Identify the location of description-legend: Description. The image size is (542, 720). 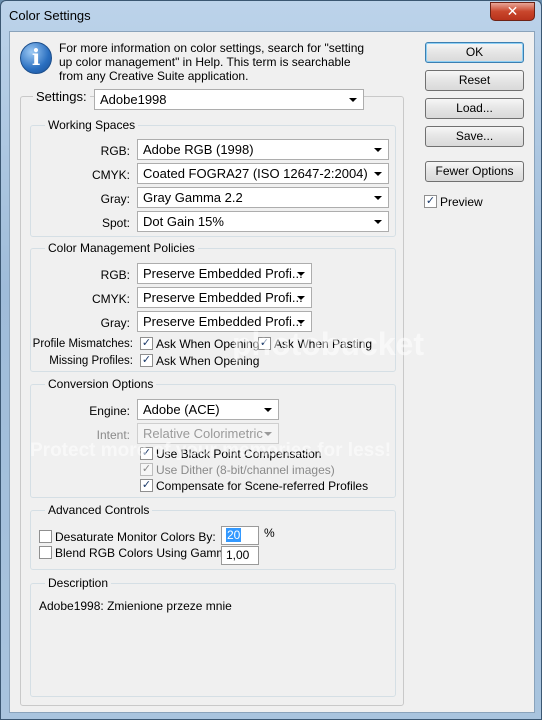
(78, 583).